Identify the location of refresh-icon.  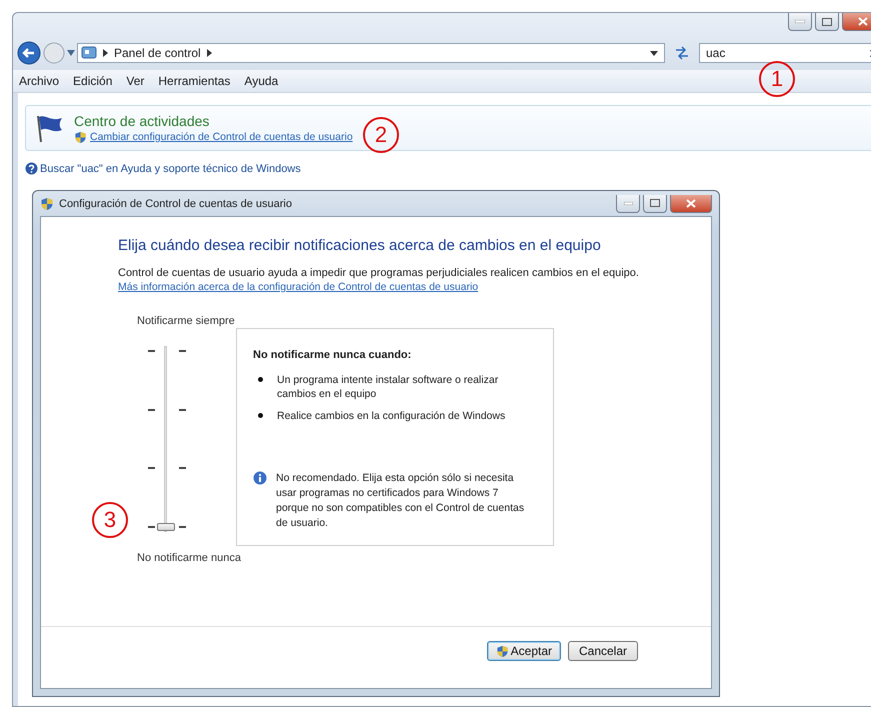
(682, 53).